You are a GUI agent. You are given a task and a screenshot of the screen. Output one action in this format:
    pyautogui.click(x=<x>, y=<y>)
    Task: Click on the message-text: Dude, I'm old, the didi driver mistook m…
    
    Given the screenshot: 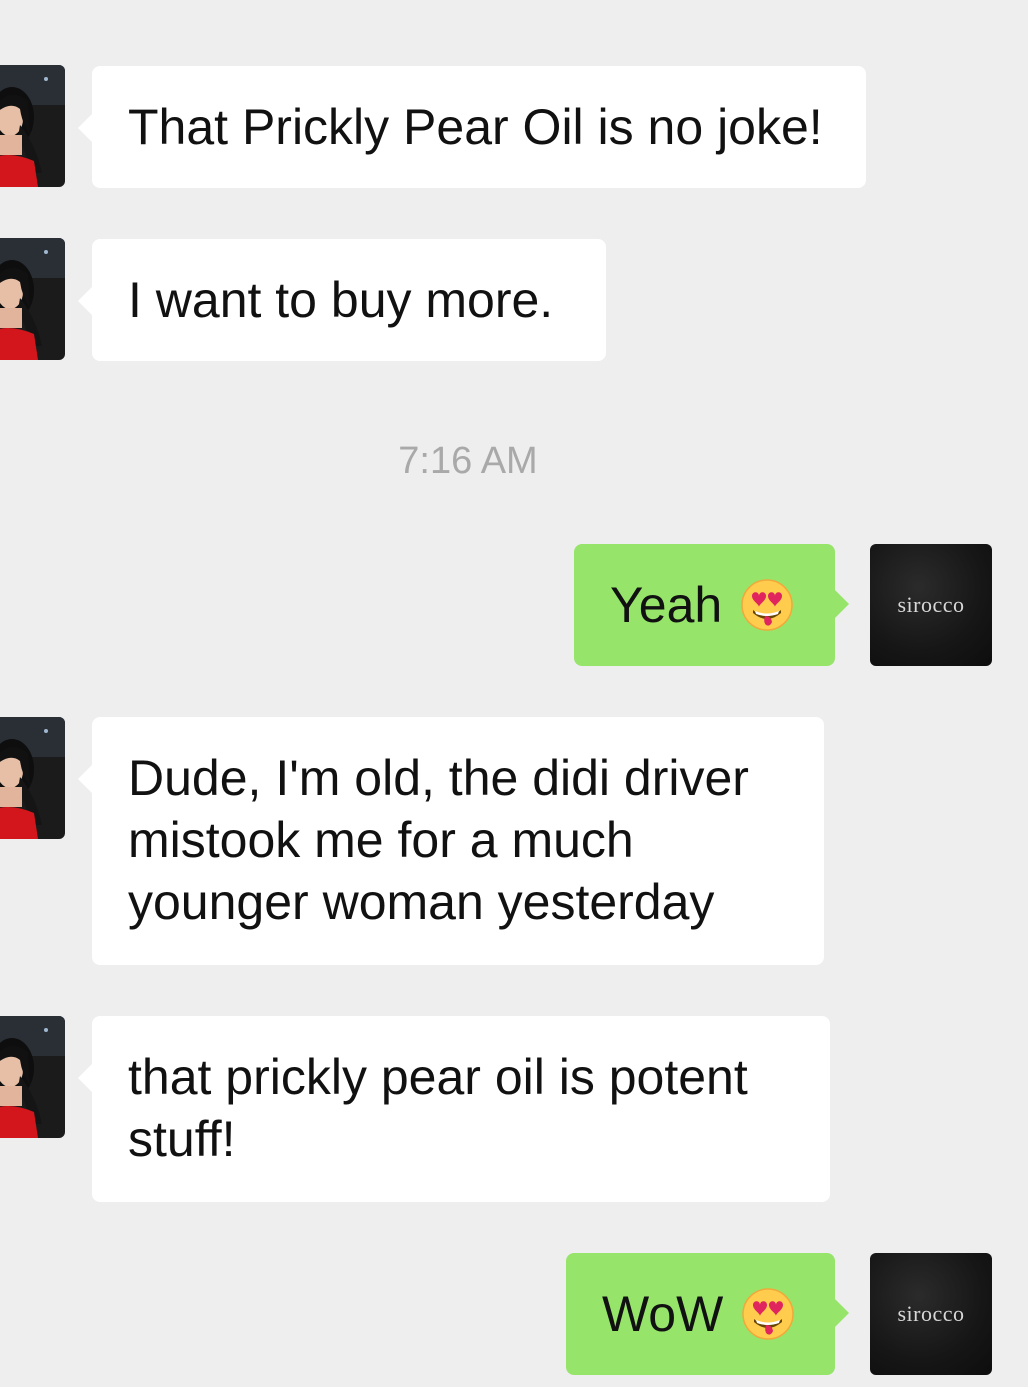 What is the action you would take?
    pyautogui.click(x=438, y=840)
    